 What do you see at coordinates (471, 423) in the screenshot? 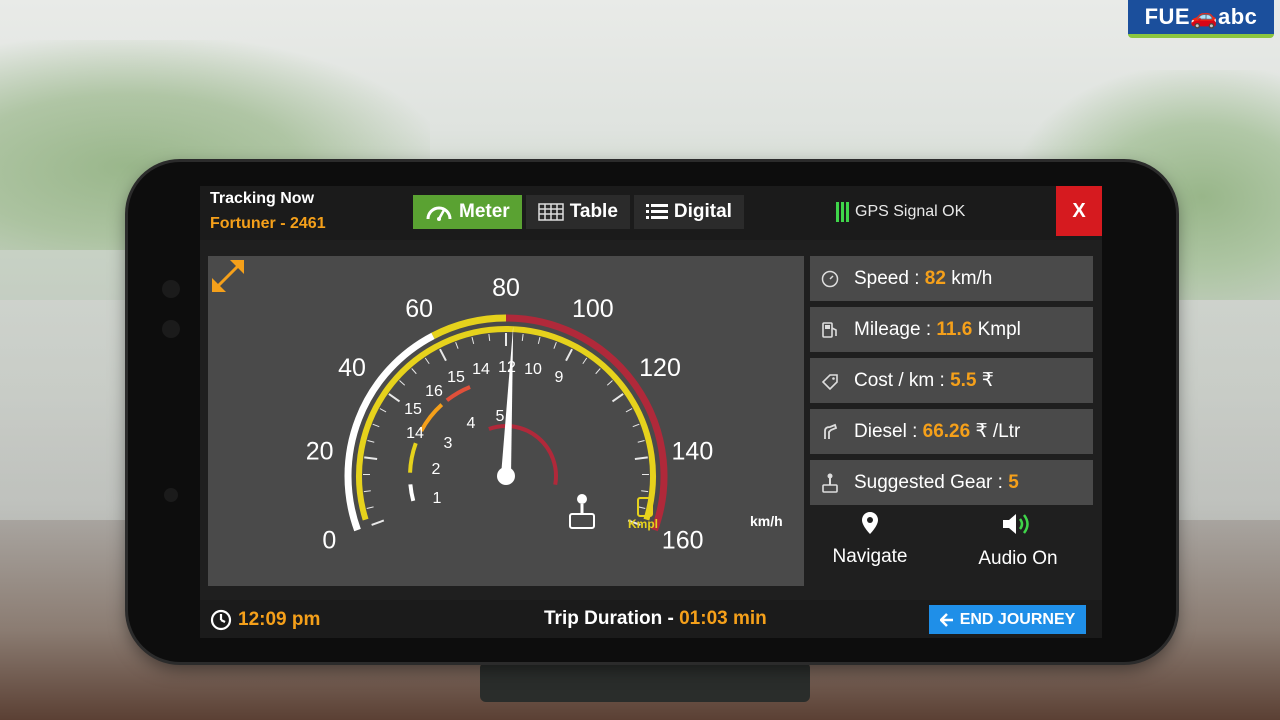
I see `mileage-tick-label: 4` at bounding box center [471, 423].